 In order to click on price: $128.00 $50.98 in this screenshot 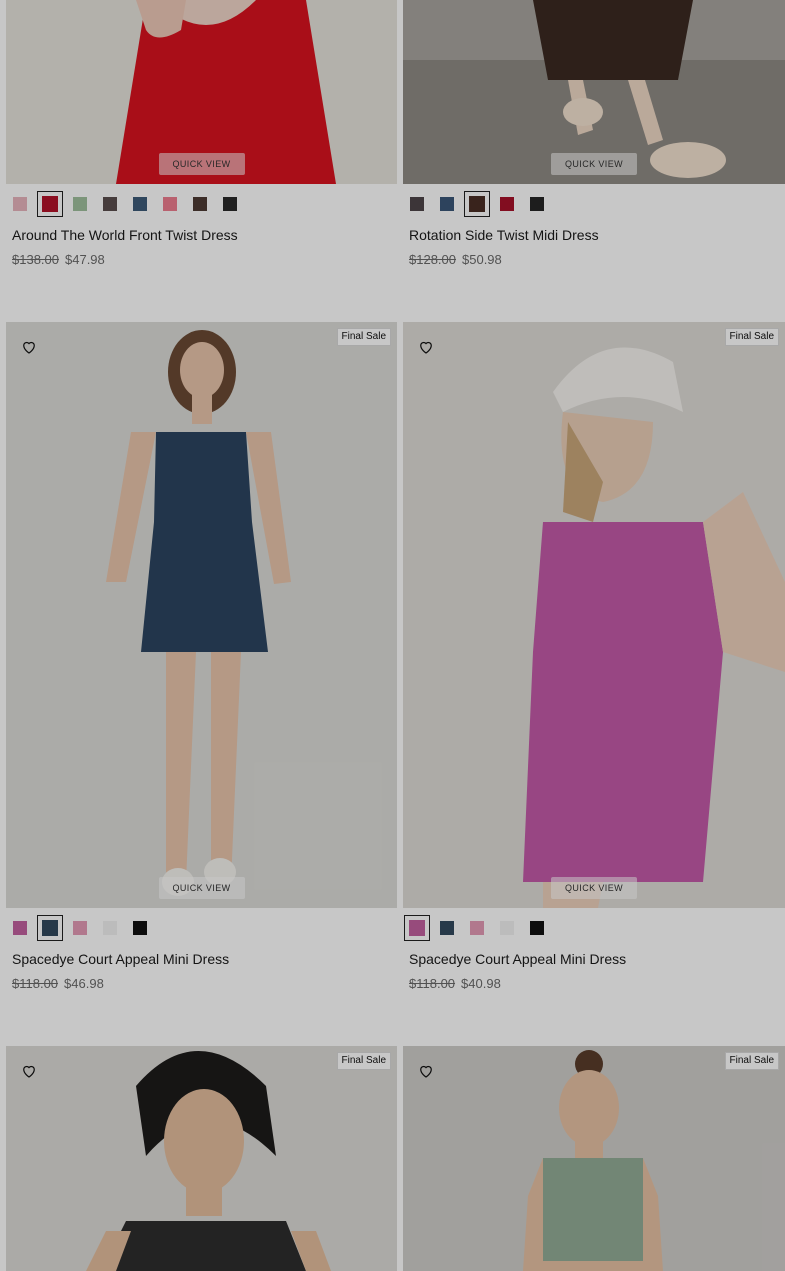, I will do `click(594, 259)`.